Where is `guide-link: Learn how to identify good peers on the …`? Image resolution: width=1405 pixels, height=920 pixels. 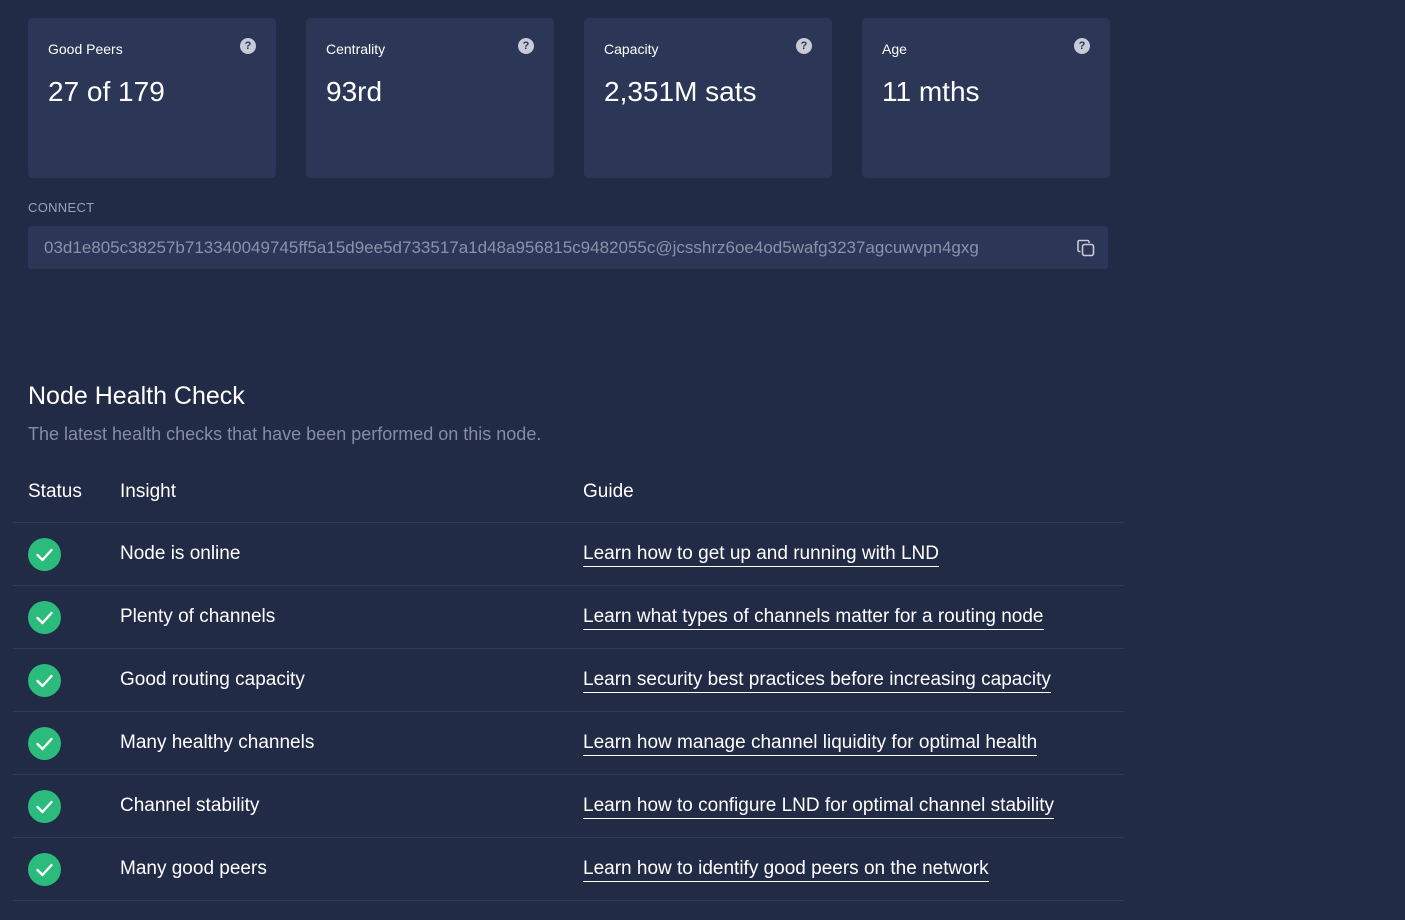
guide-link: Learn how to identify good peers on the … is located at coordinates (786, 870).